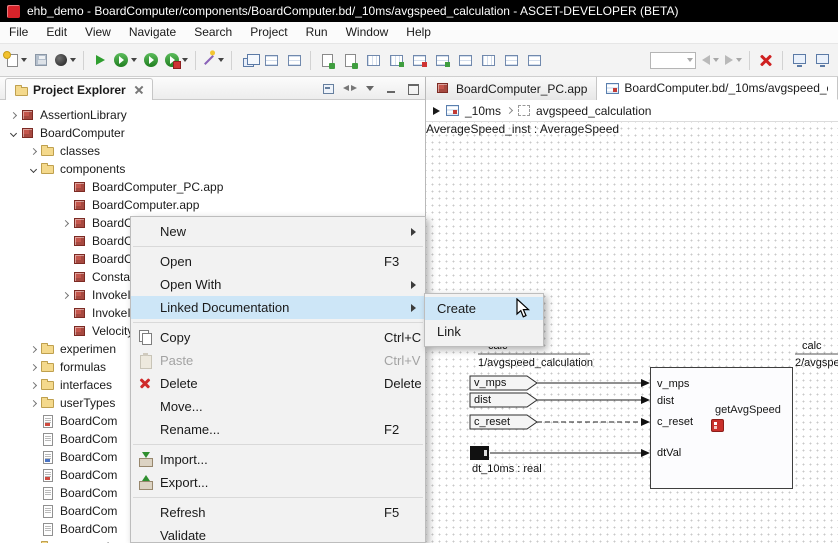 The height and width of the screenshot is (543, 838). I want to click on grid-remove-button, so click(419, 60).